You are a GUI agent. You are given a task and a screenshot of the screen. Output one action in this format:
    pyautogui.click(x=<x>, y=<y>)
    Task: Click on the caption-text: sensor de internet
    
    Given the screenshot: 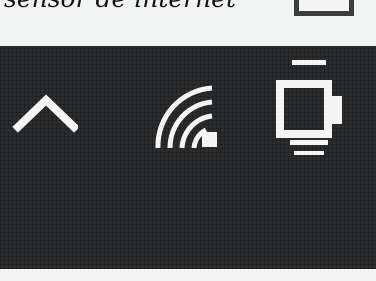 What is the action you would take?
    pyautogui.click(x=120, y=6)
    